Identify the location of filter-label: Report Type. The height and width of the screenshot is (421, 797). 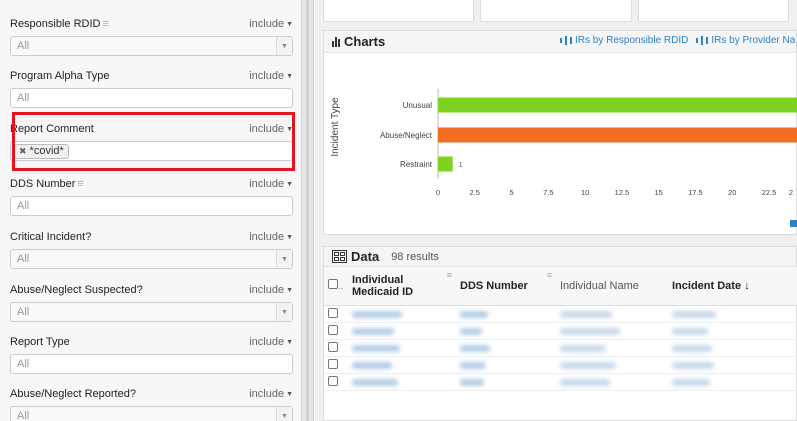
(40, 342).